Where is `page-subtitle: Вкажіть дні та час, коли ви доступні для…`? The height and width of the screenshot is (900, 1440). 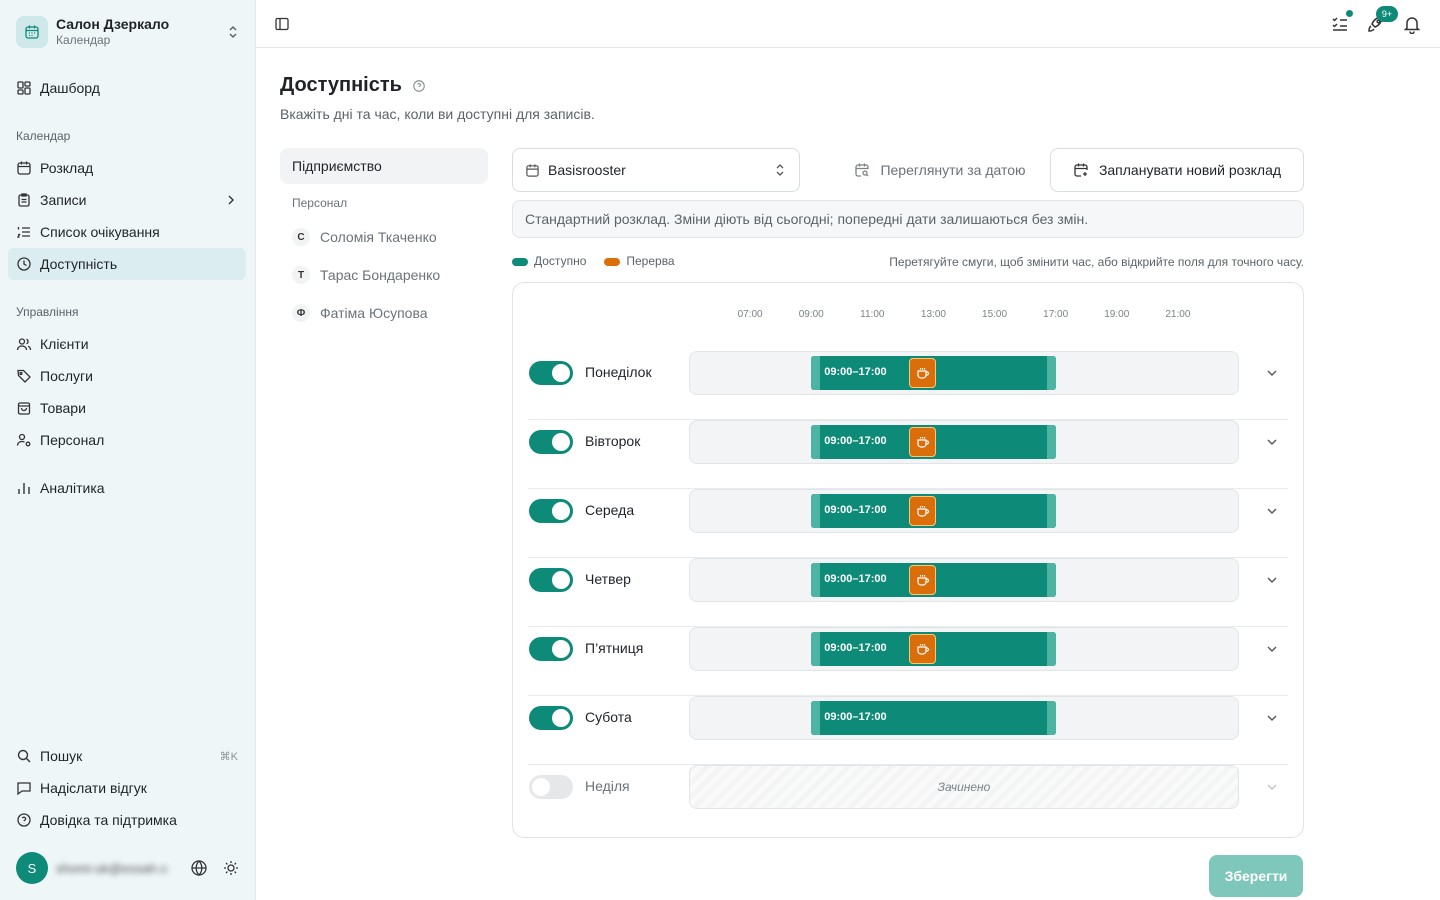
page-subtitle: Вкажіть дні та час, коли ви доступні для… is located at coordinates (437, 114).